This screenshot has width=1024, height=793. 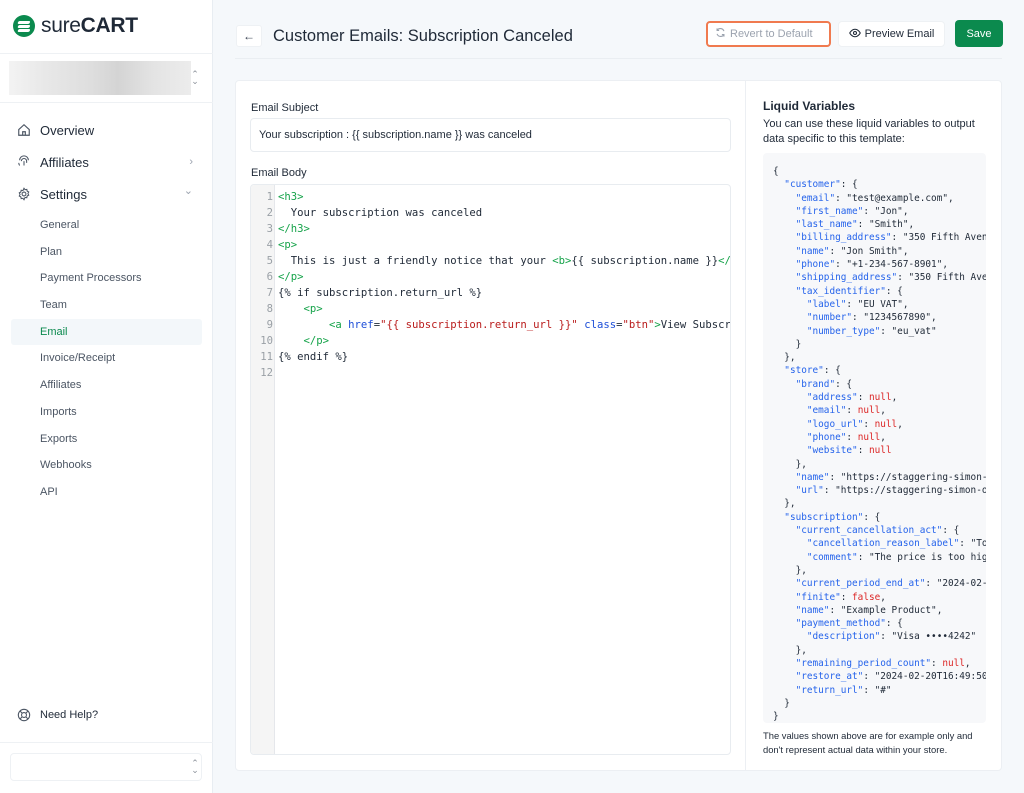 I want to click on json-token: "restore_at", so click(x=829, y=677).